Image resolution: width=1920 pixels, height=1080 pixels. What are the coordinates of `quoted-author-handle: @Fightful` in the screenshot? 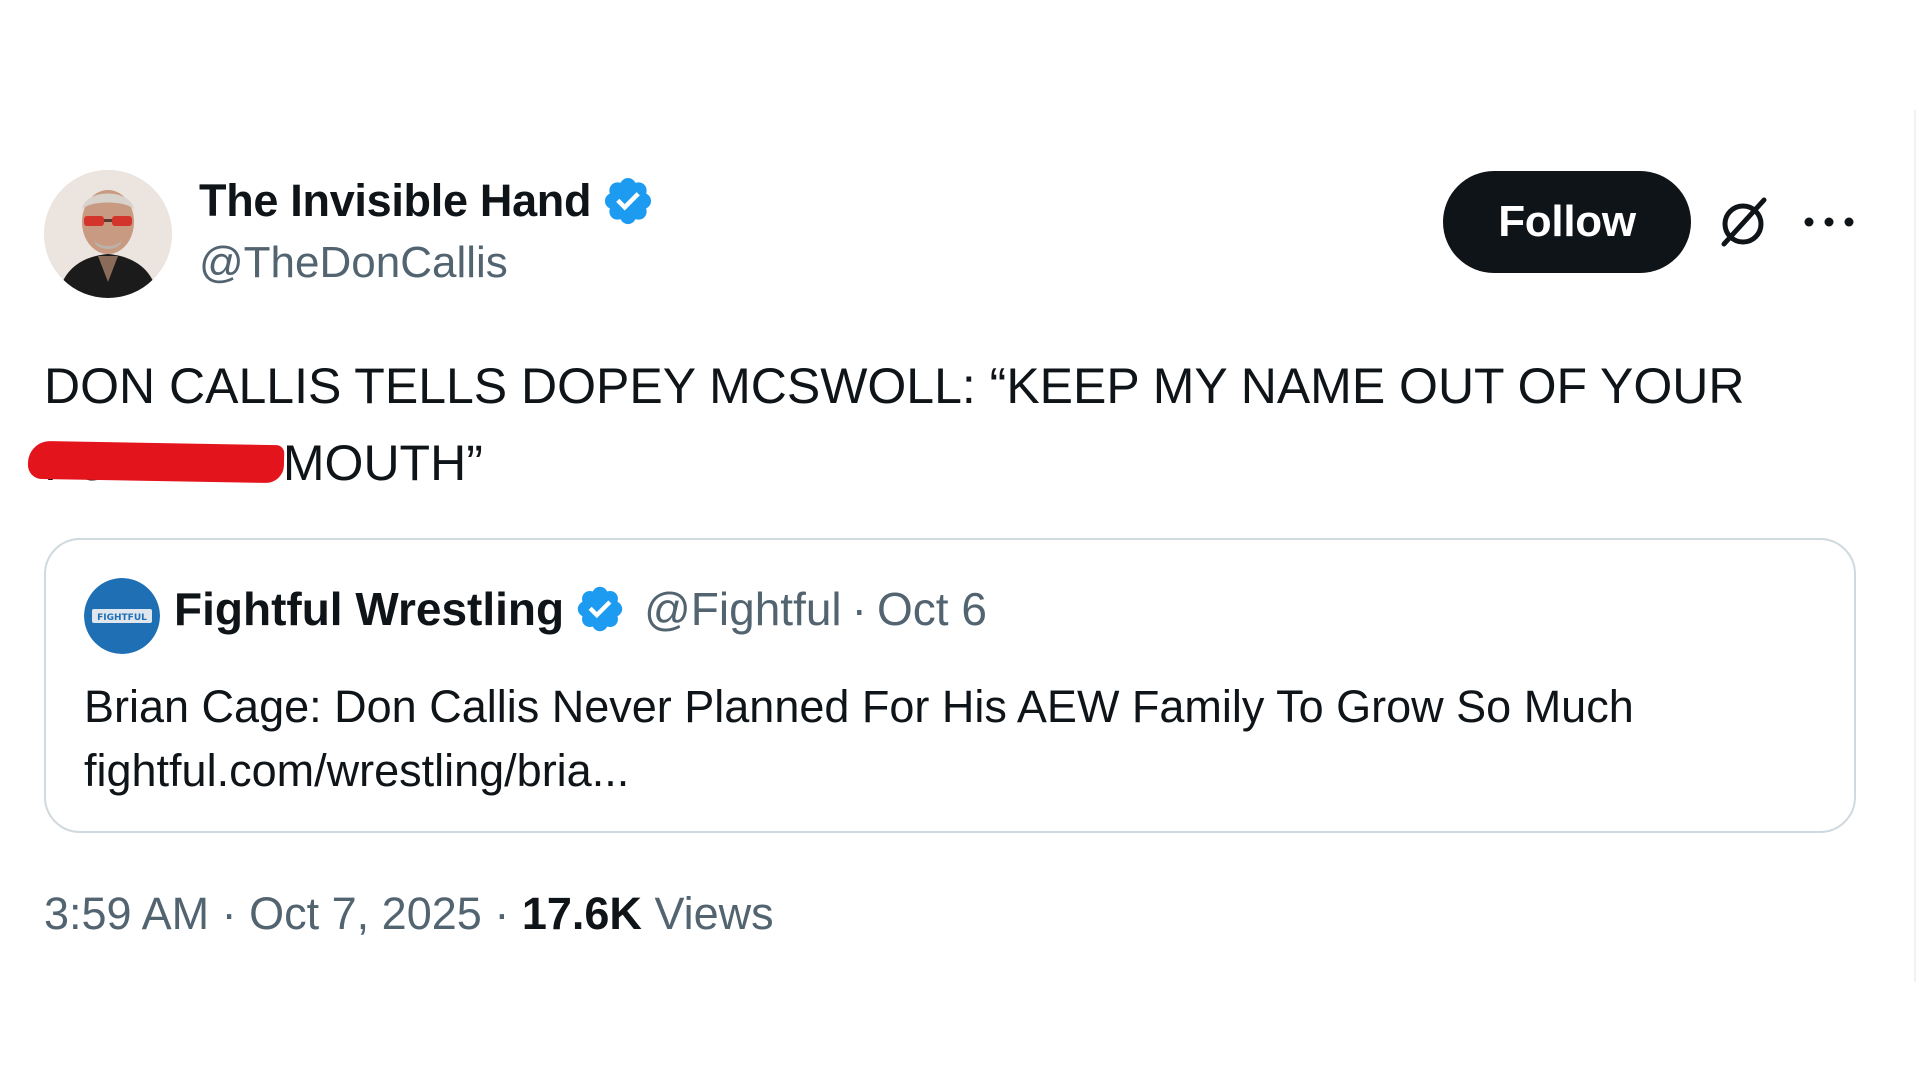 It's located at (743, 609).